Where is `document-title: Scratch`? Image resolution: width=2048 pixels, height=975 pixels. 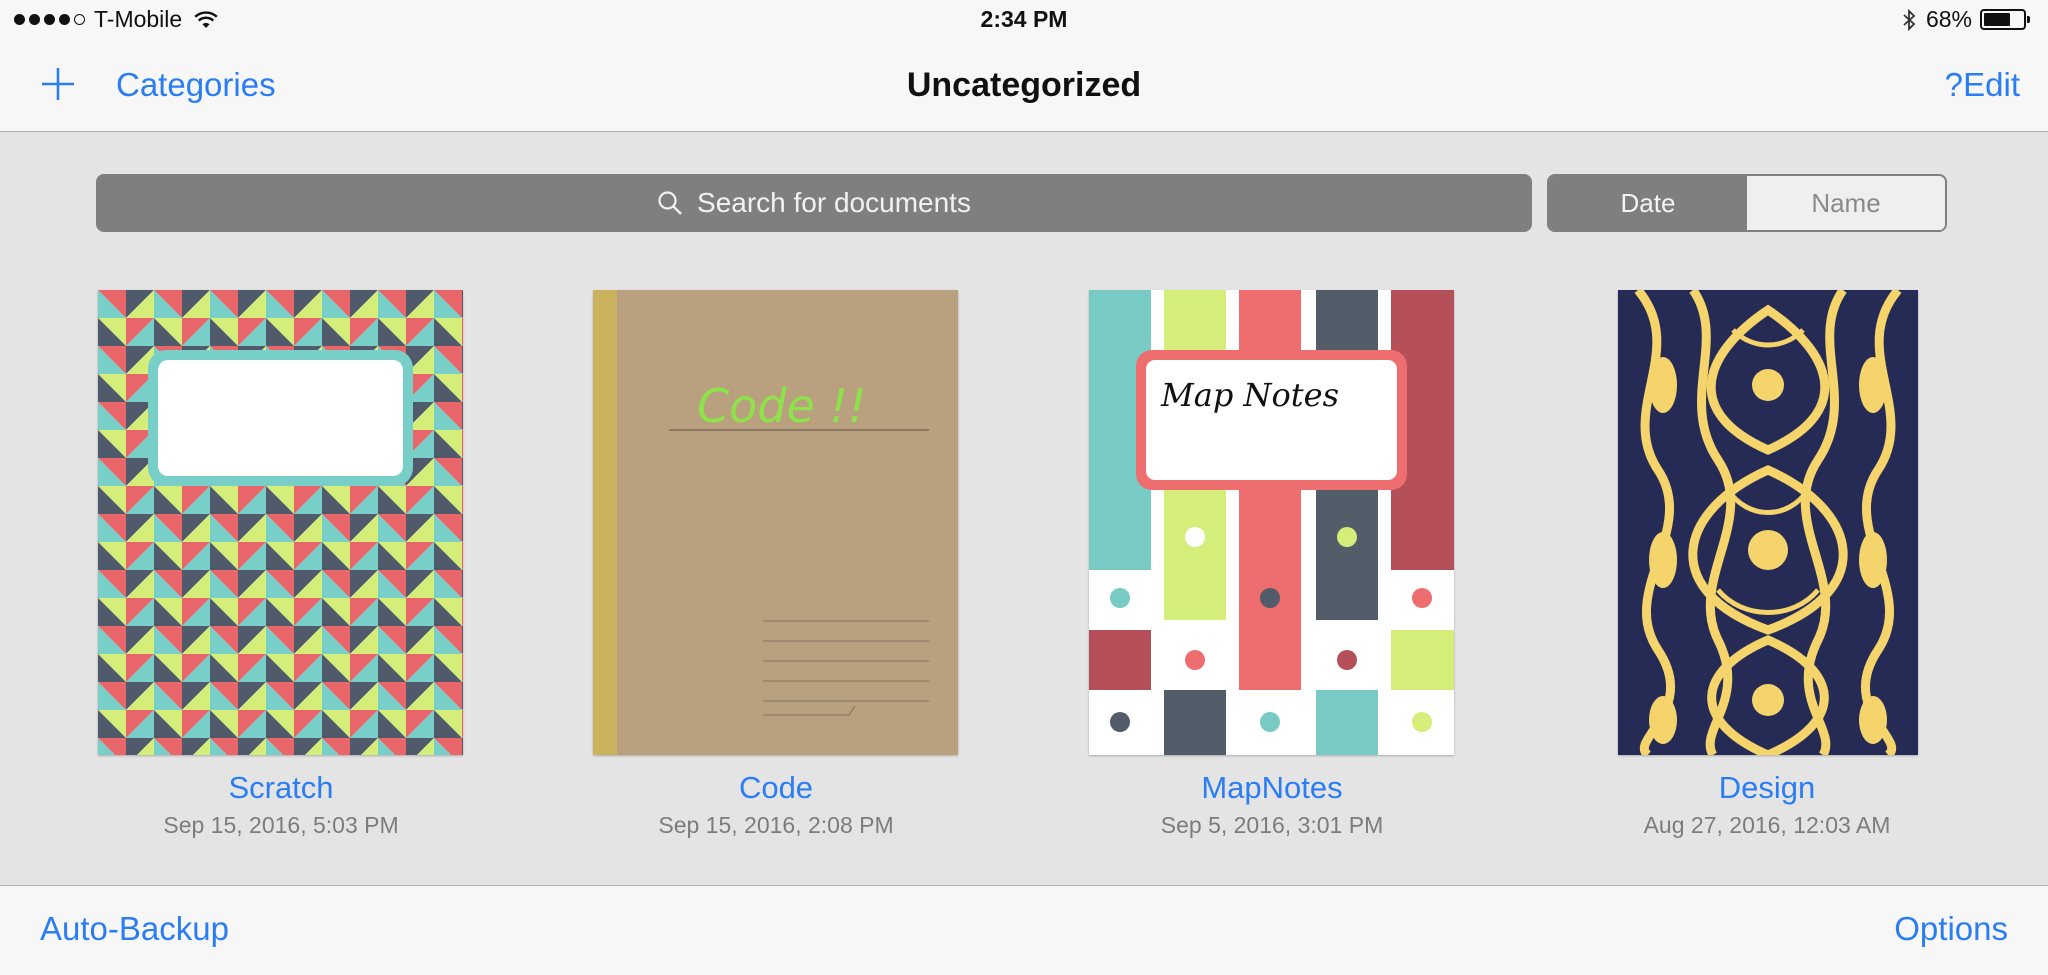
document-title: Scratch is located at coordinates (281, 788).